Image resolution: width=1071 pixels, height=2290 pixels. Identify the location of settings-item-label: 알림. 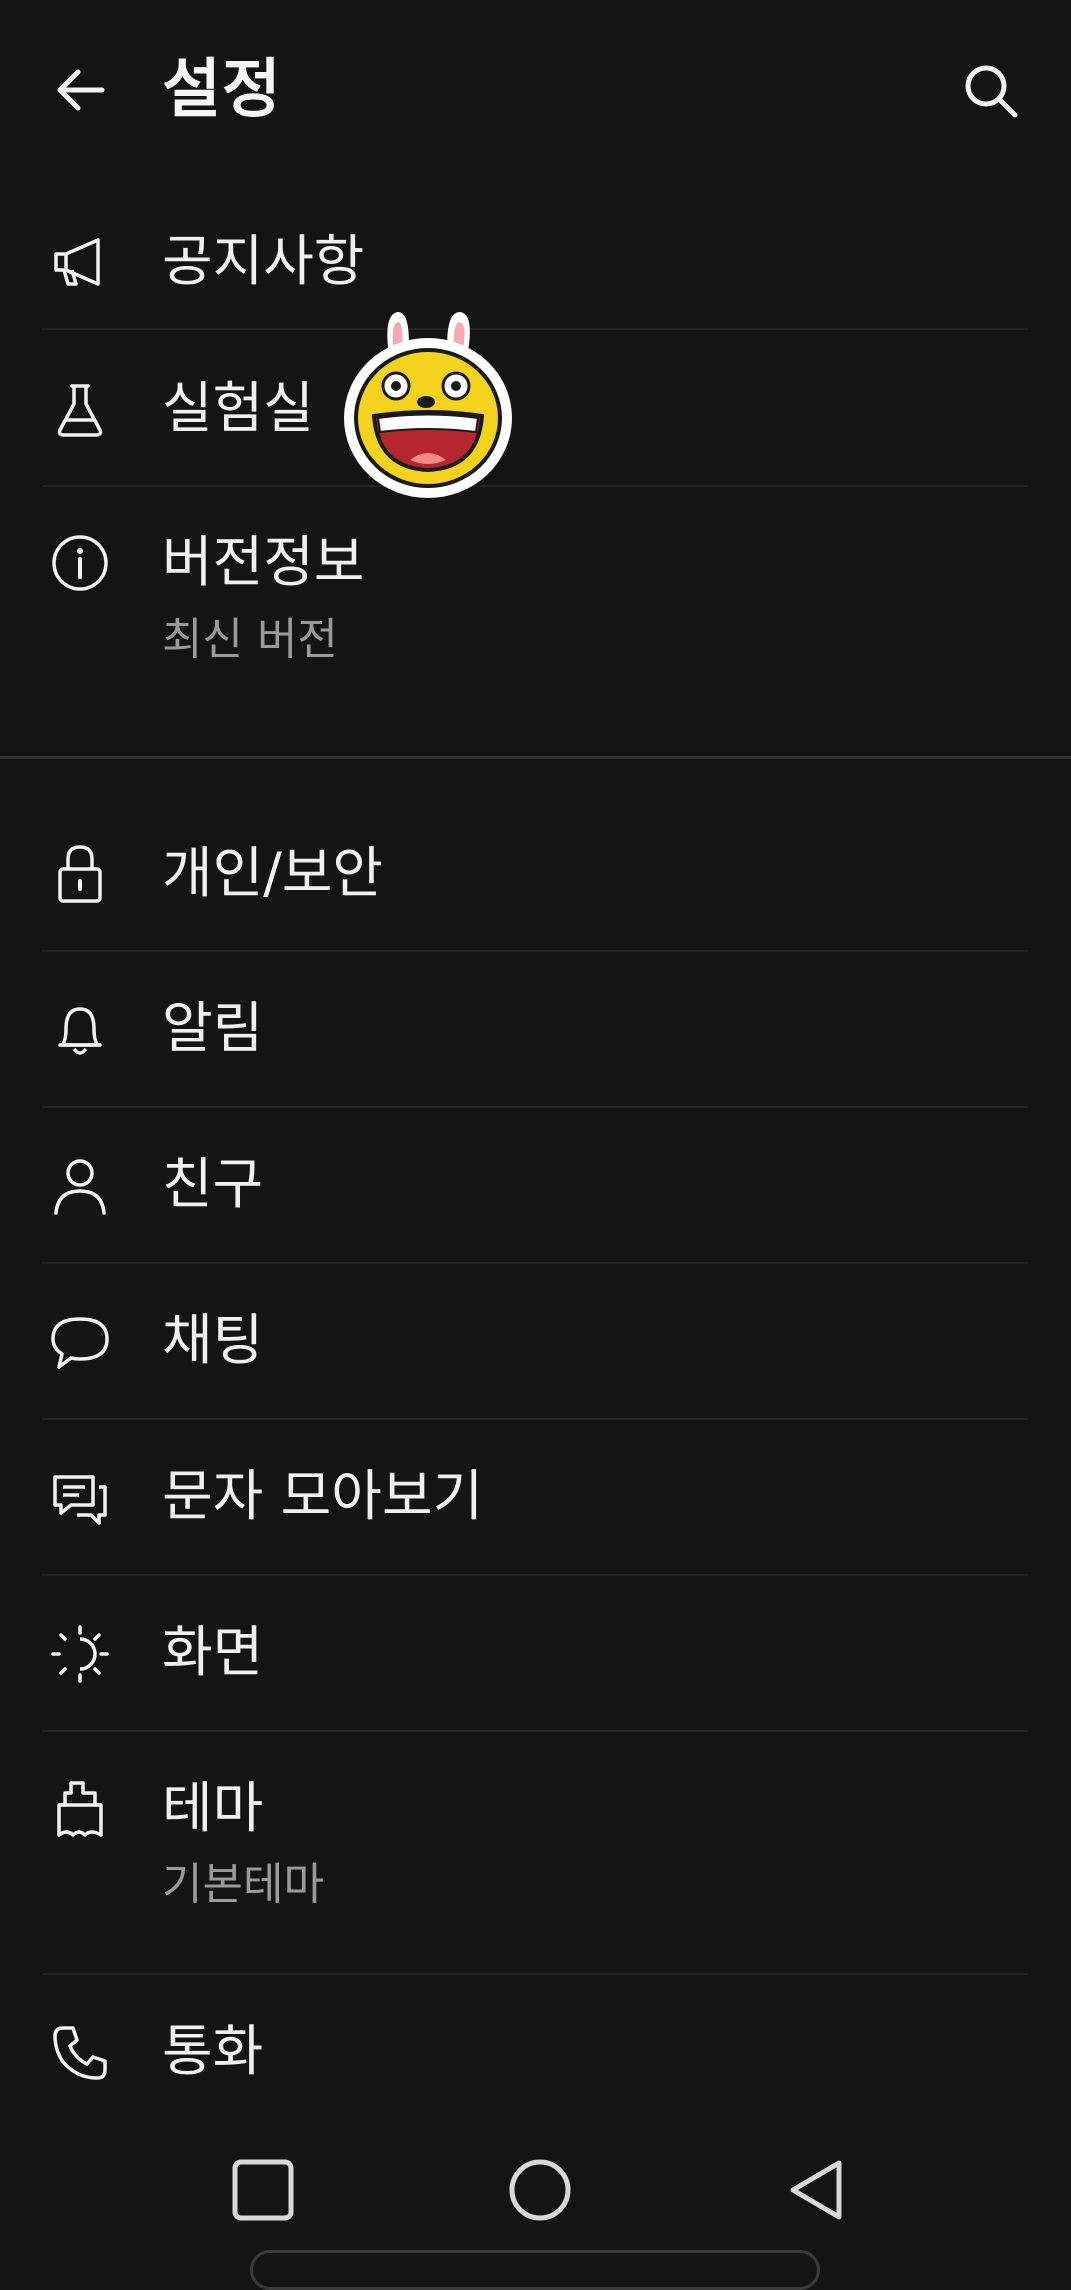
(213, 1028).